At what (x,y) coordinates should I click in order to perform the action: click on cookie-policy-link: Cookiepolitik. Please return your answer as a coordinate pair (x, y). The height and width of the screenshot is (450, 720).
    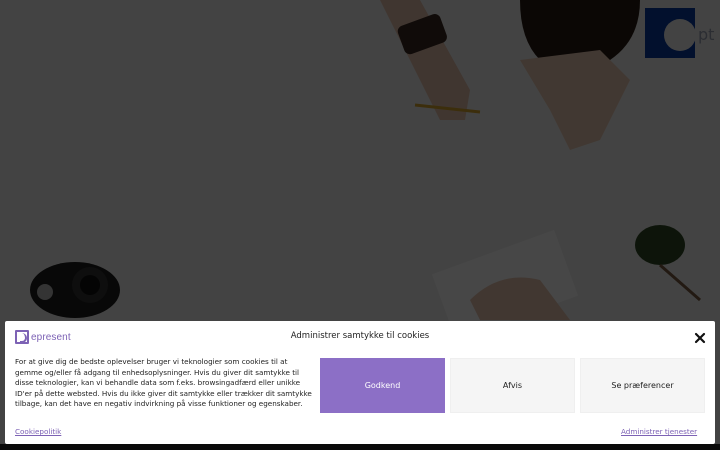
    Looking at the image, I should click on (38, 431).